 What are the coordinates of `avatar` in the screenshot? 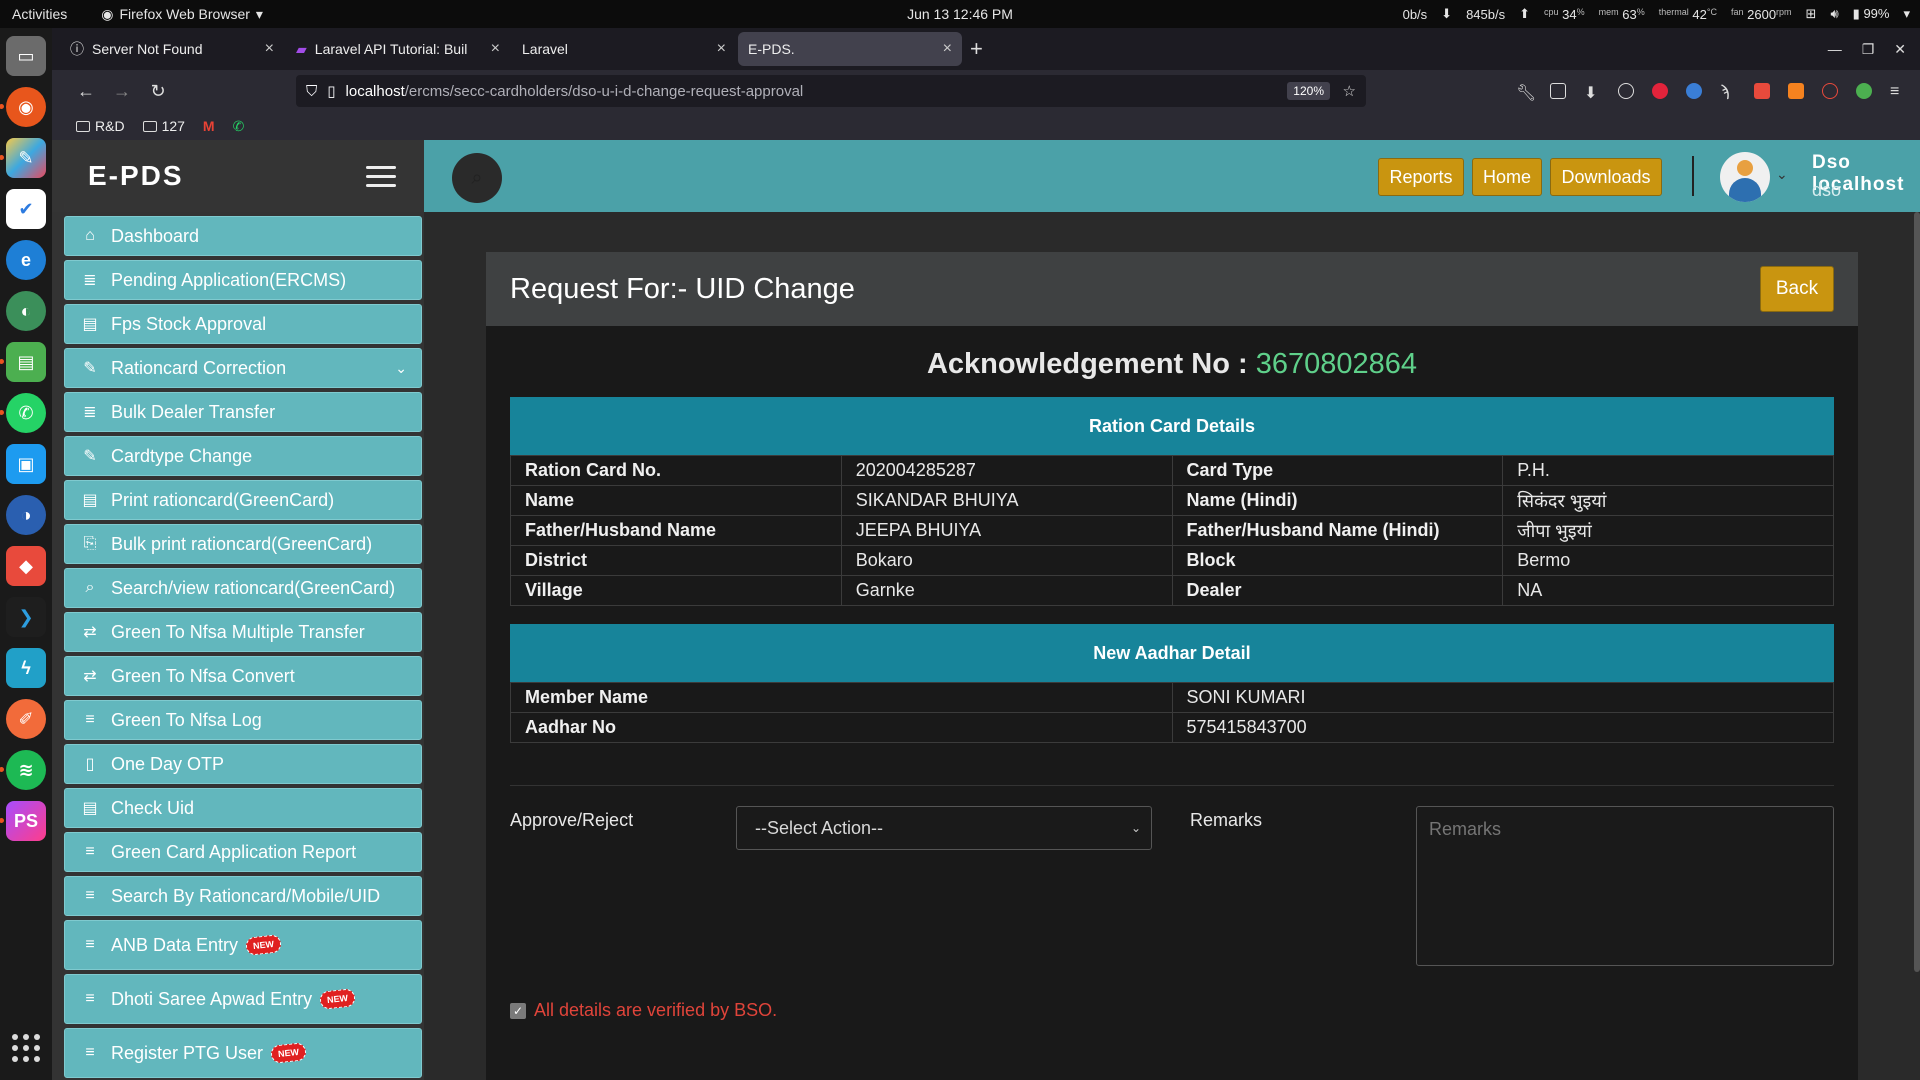 It's located at (1745, 177).